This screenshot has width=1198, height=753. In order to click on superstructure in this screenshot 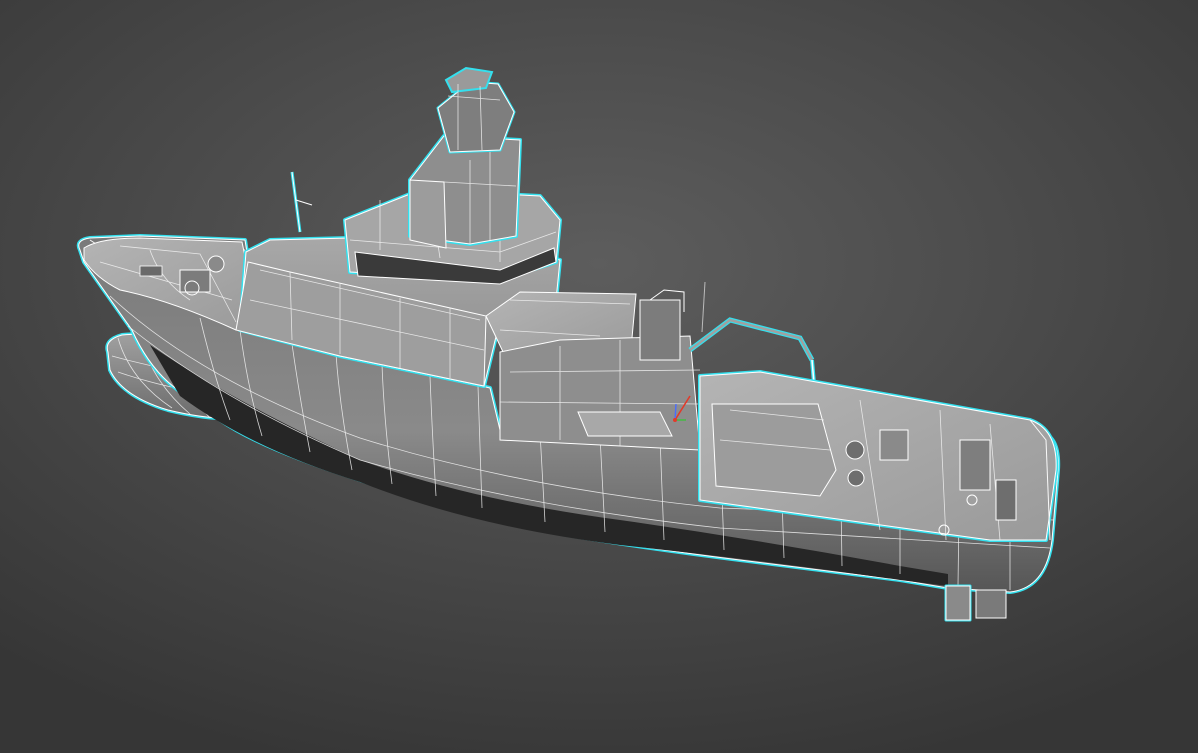, I will do `click(436, 227)`.